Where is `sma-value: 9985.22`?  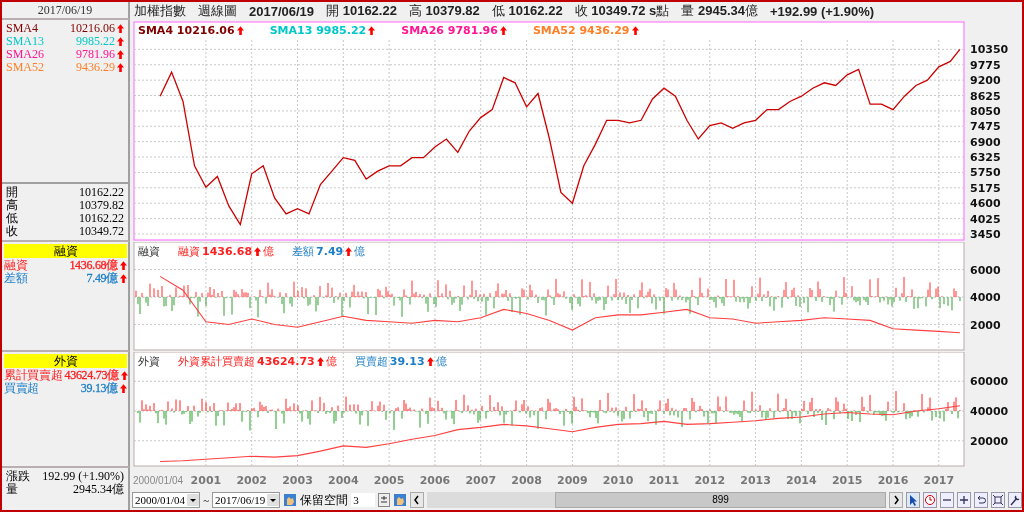 sma-value: 9985.22 is located at coordinates (95, 41).